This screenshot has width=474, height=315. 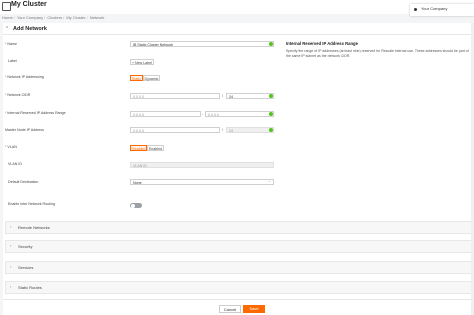 What do you see at coordinates (75, 17) in the screenshot?
I see `breadcrumb-cluster: My Cluster` at bounding box center [75, 17].